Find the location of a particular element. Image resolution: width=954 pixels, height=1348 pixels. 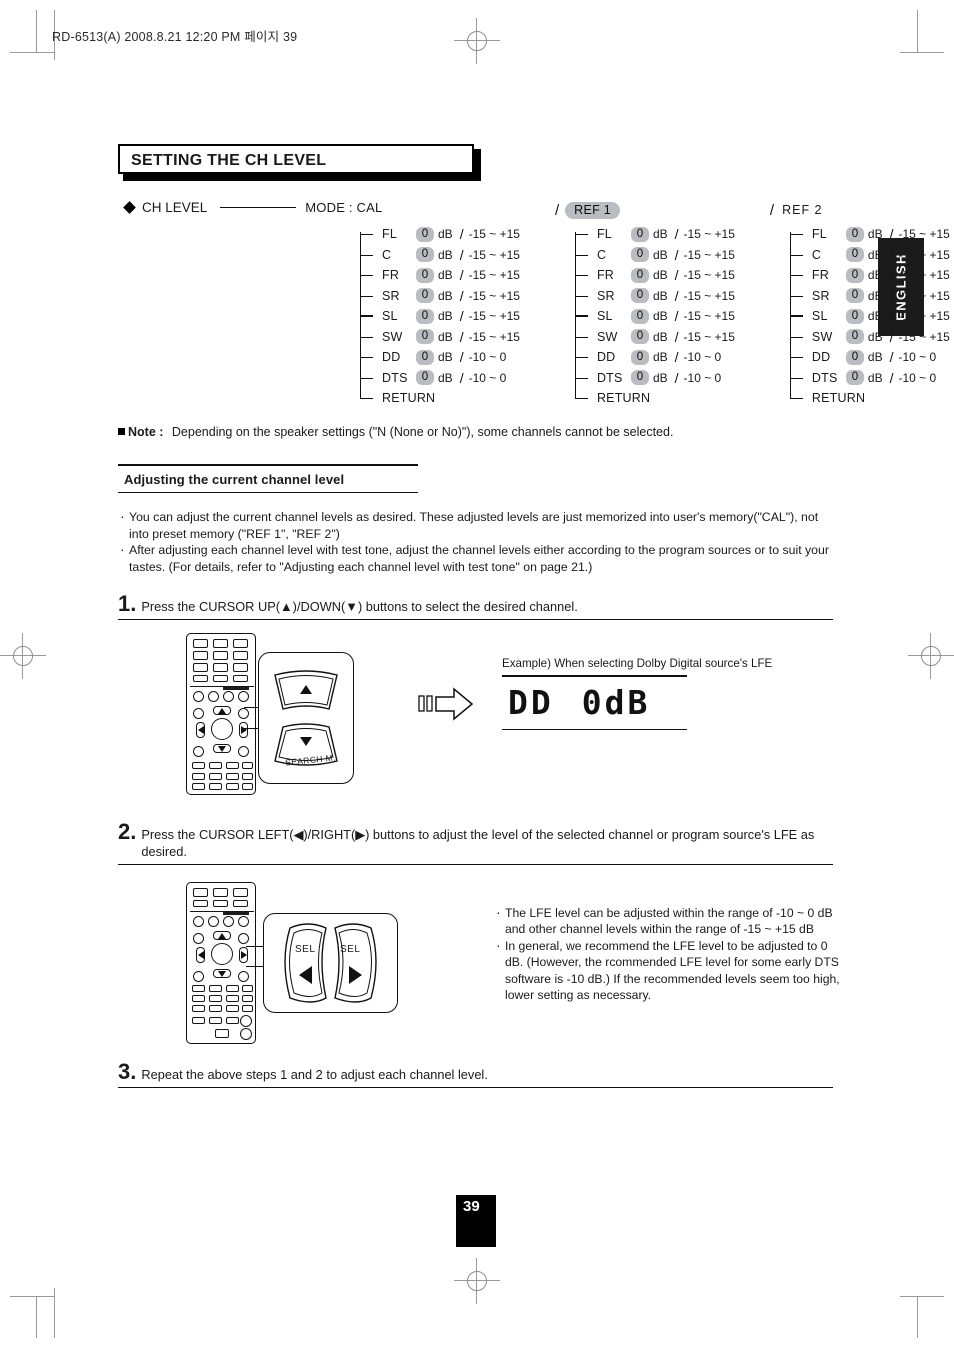

step-1-number: 1. is located at coordinates (127, 603).